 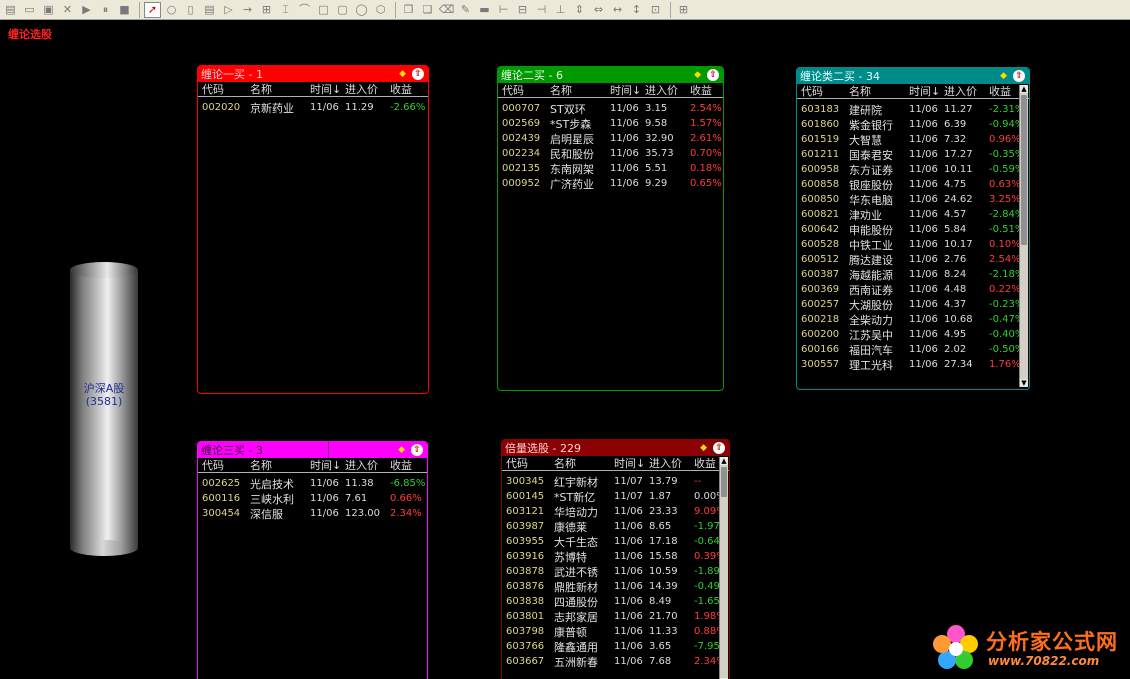 What do you see at coordinates (615, 541) in the screenshot?
I see `stock-row: 603955 大千生态 11/06 17.18 -0.64%` at bounding box center [615, 541].